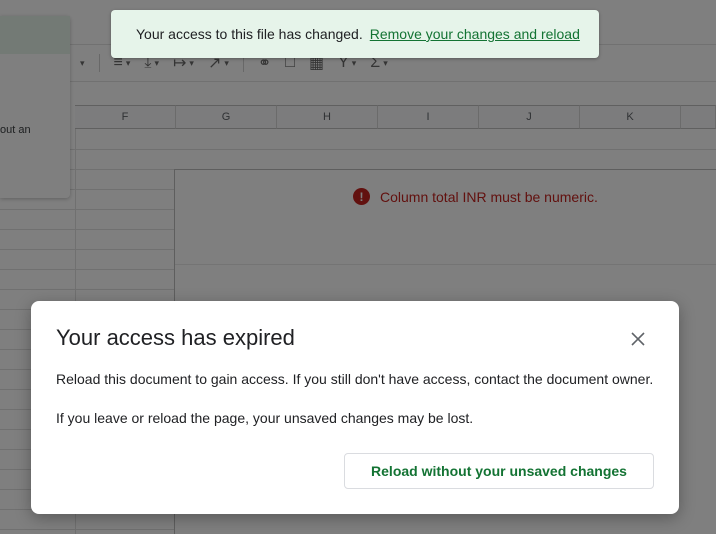  Describe the element at coordinates (249, 34) in the screenshot. I see `toast-message: Your access to this file has changed.` at that location.